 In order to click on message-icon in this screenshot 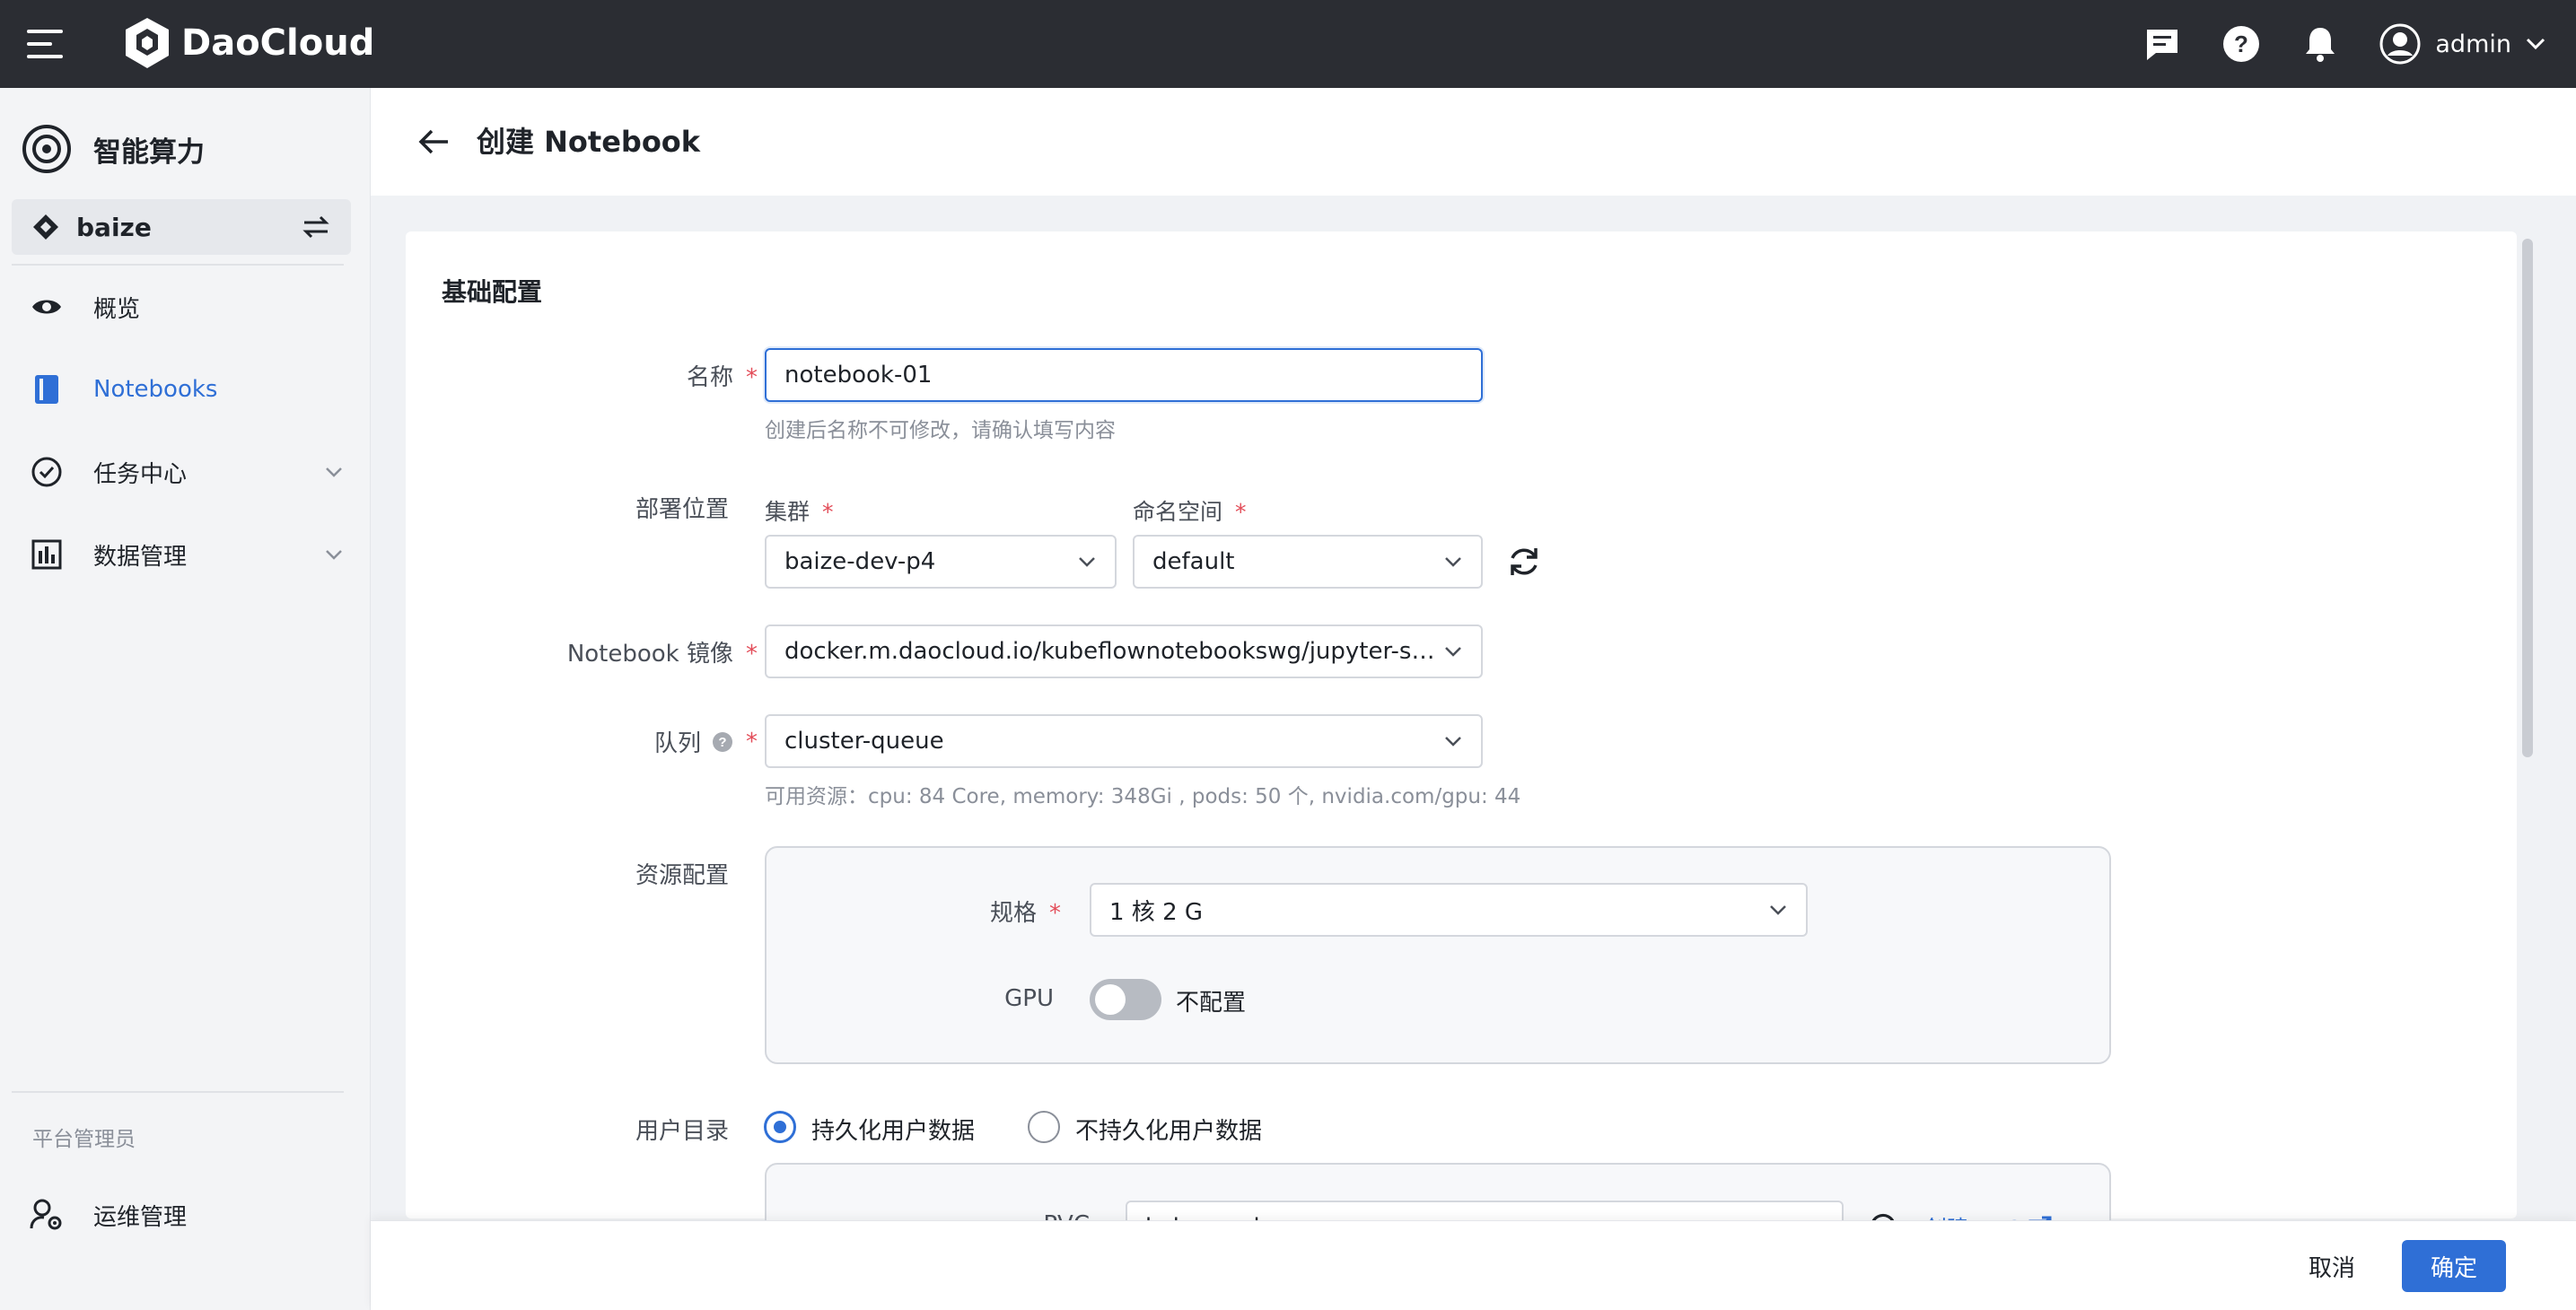, I will do `click(2162, 44)`.